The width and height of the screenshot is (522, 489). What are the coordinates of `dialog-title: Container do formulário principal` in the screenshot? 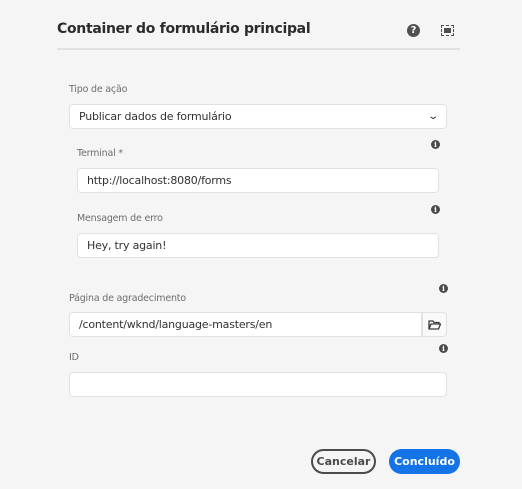 It's located at (184, 29).